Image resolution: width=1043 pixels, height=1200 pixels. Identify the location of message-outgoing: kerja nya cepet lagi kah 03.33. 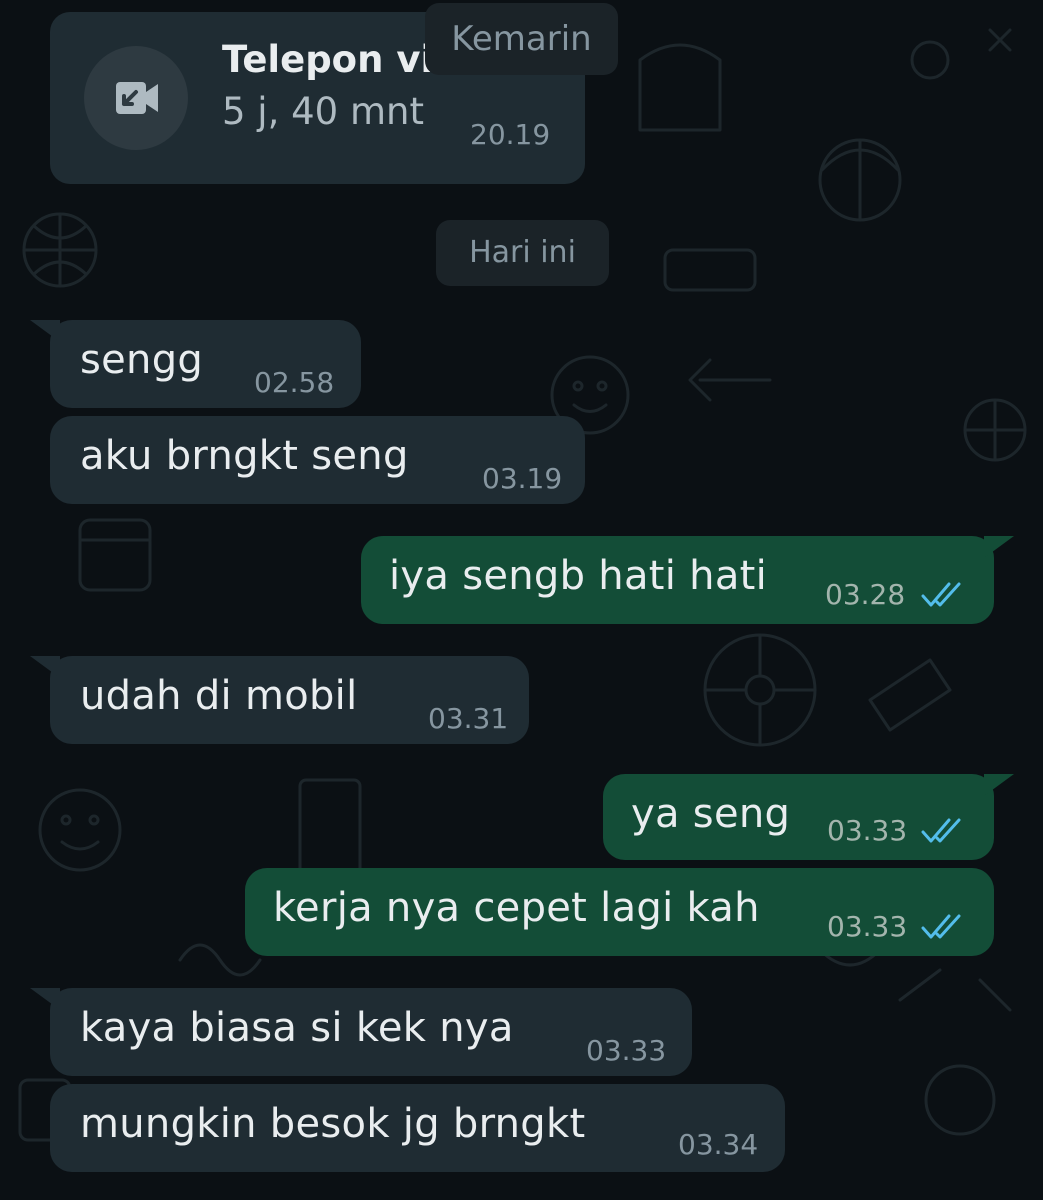
(619, 912).